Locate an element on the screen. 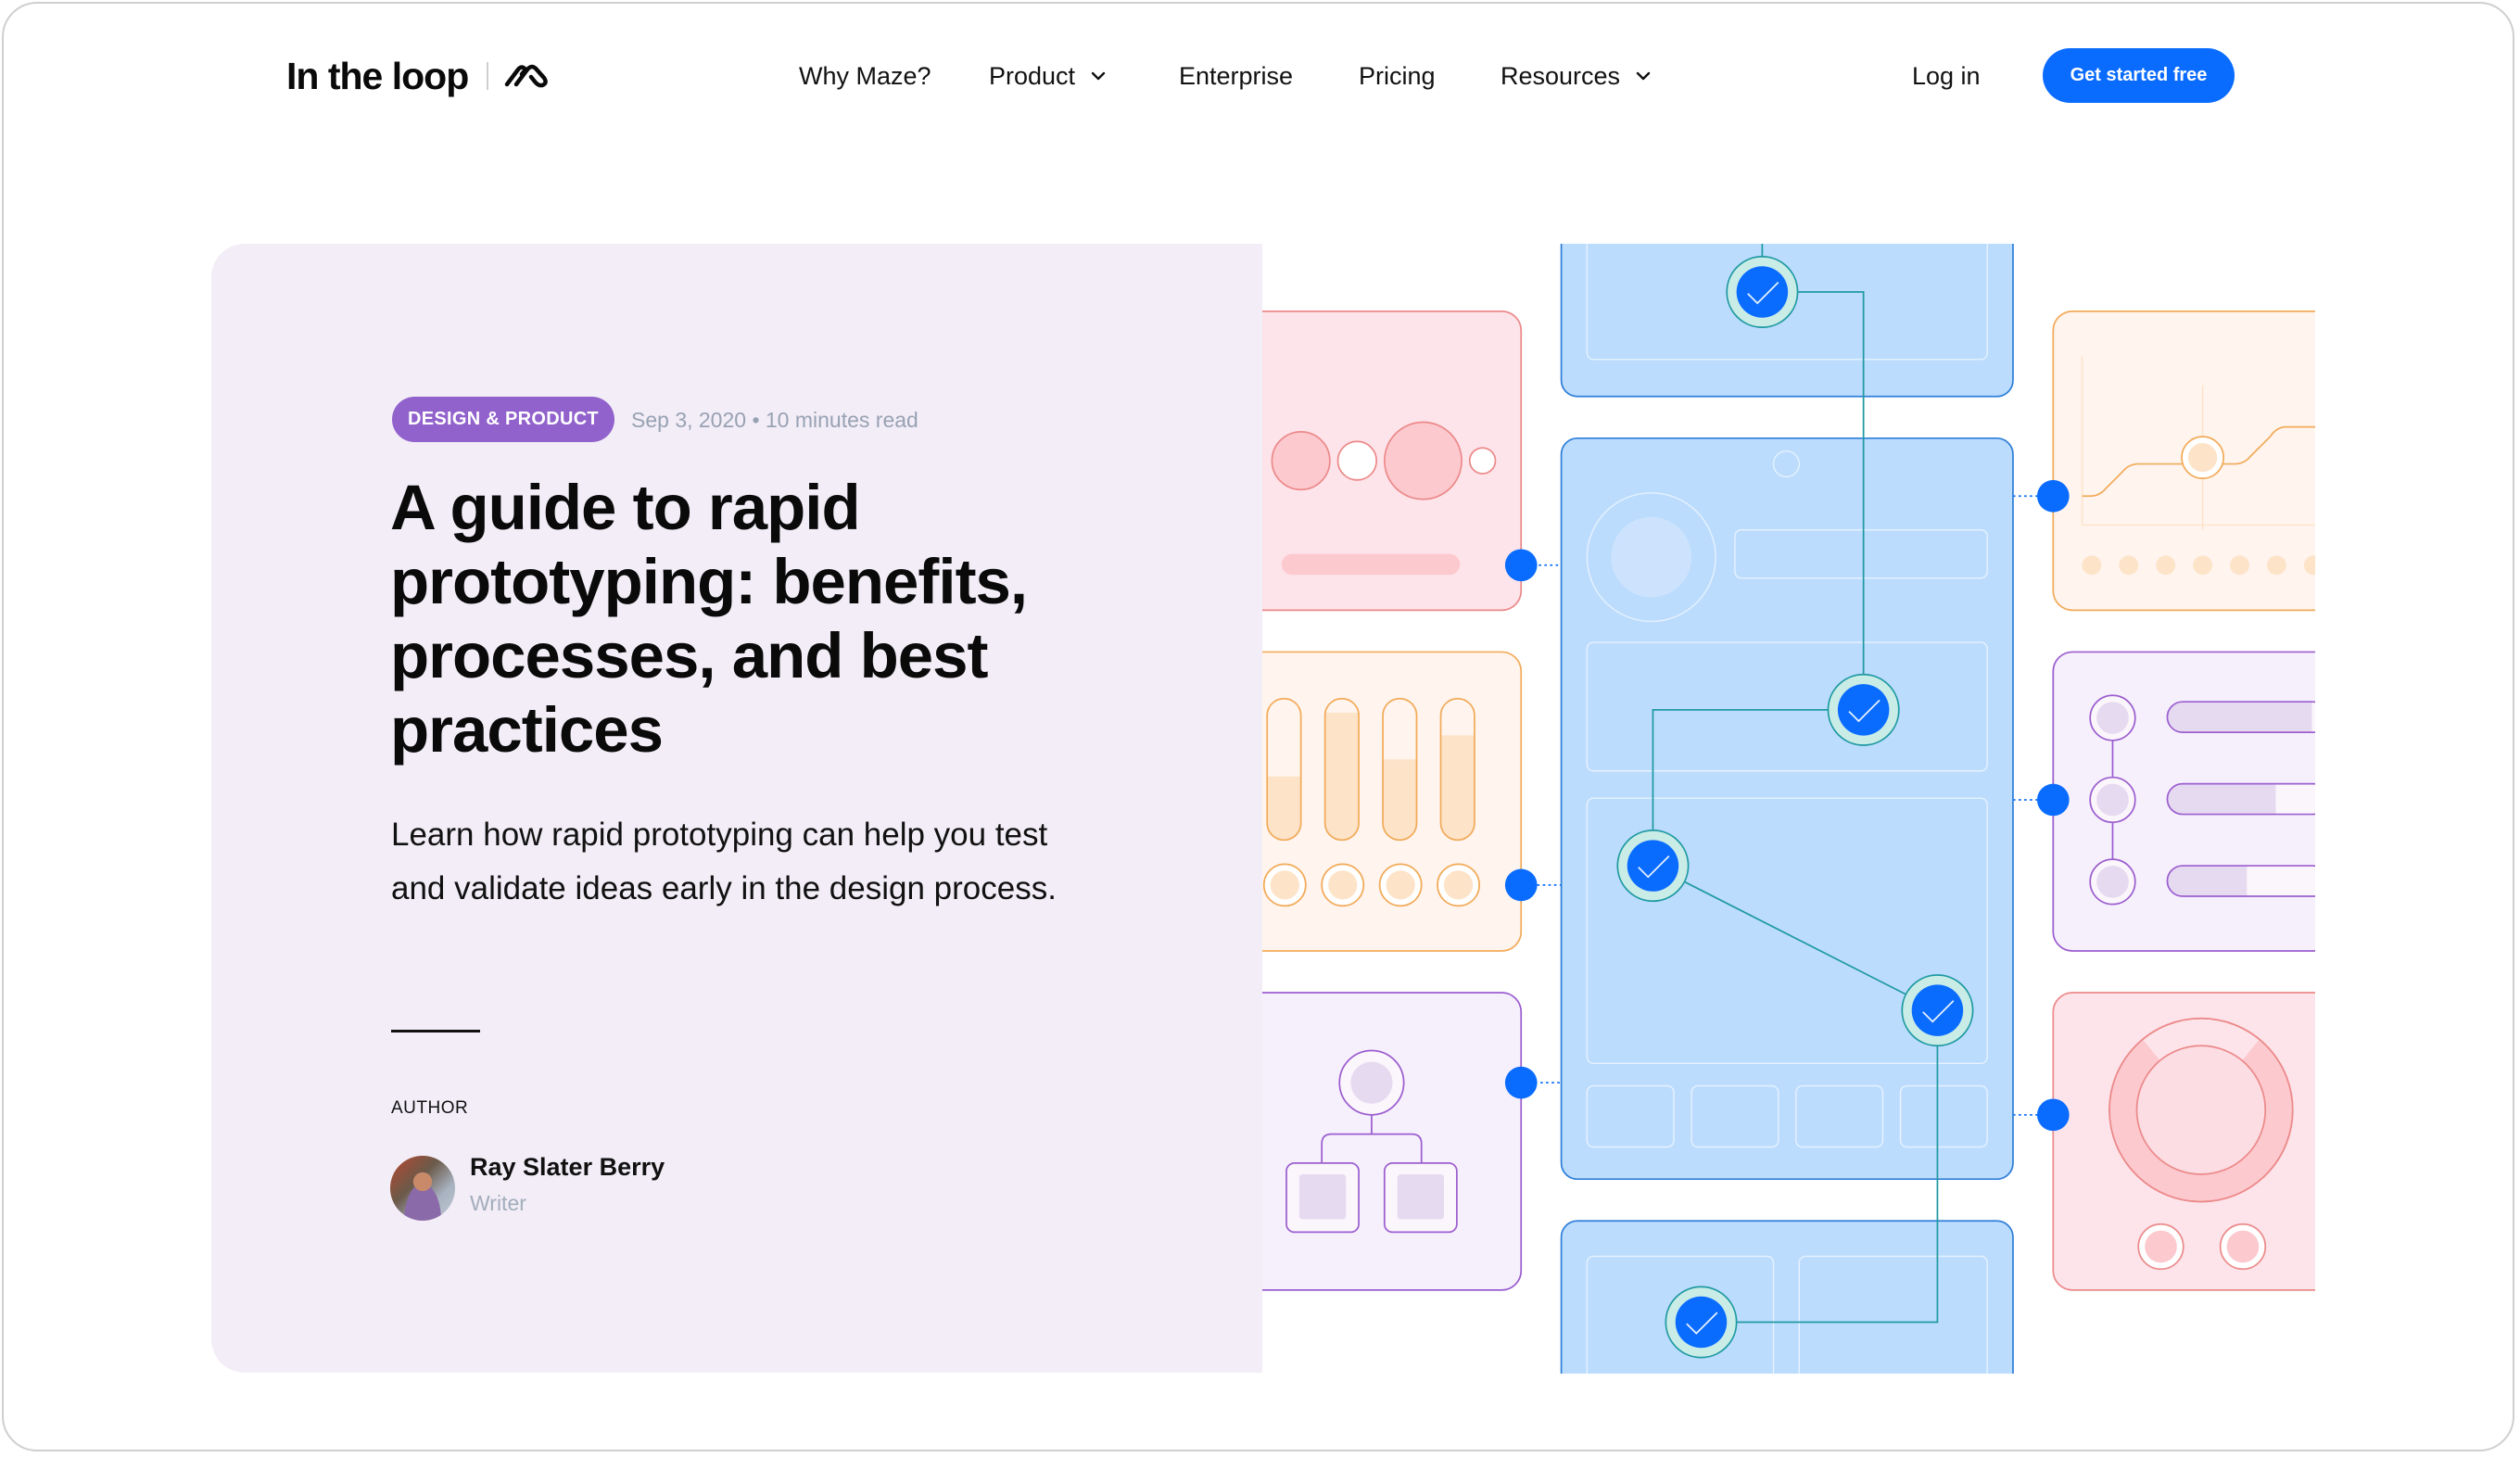 The height and width of the screenshot is (1457, 2520). nav-pricing-label: Pricing is located at coordinates (1397, 76).